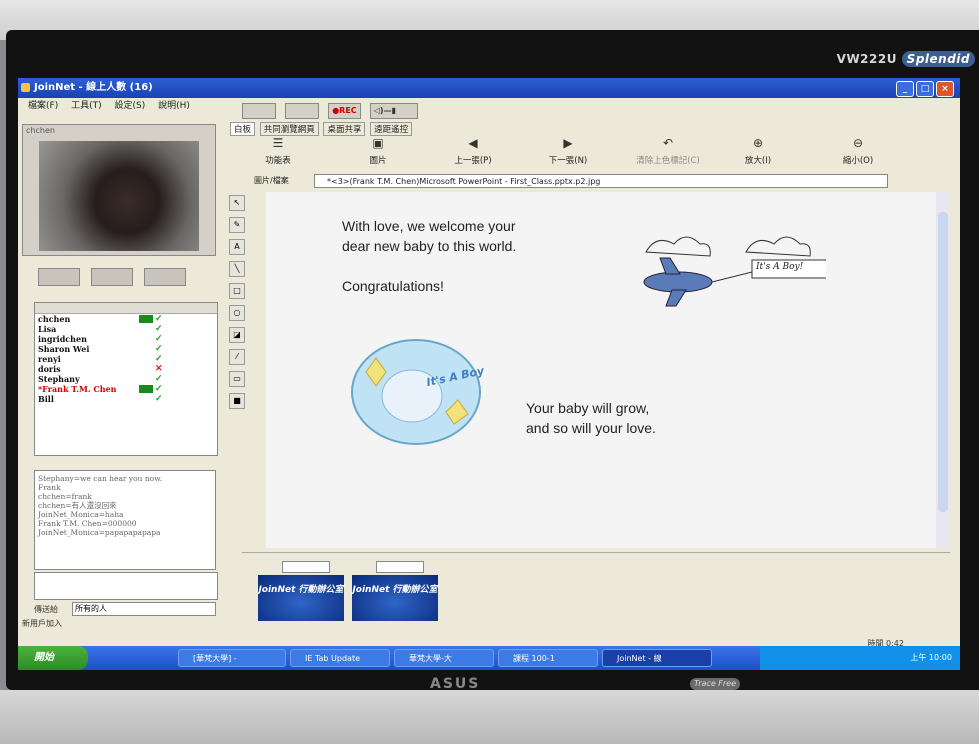  What do you see at coordinates (416, 392) in the screenshot?
I see `balloon-illustration` at bounding box center [416, 392].